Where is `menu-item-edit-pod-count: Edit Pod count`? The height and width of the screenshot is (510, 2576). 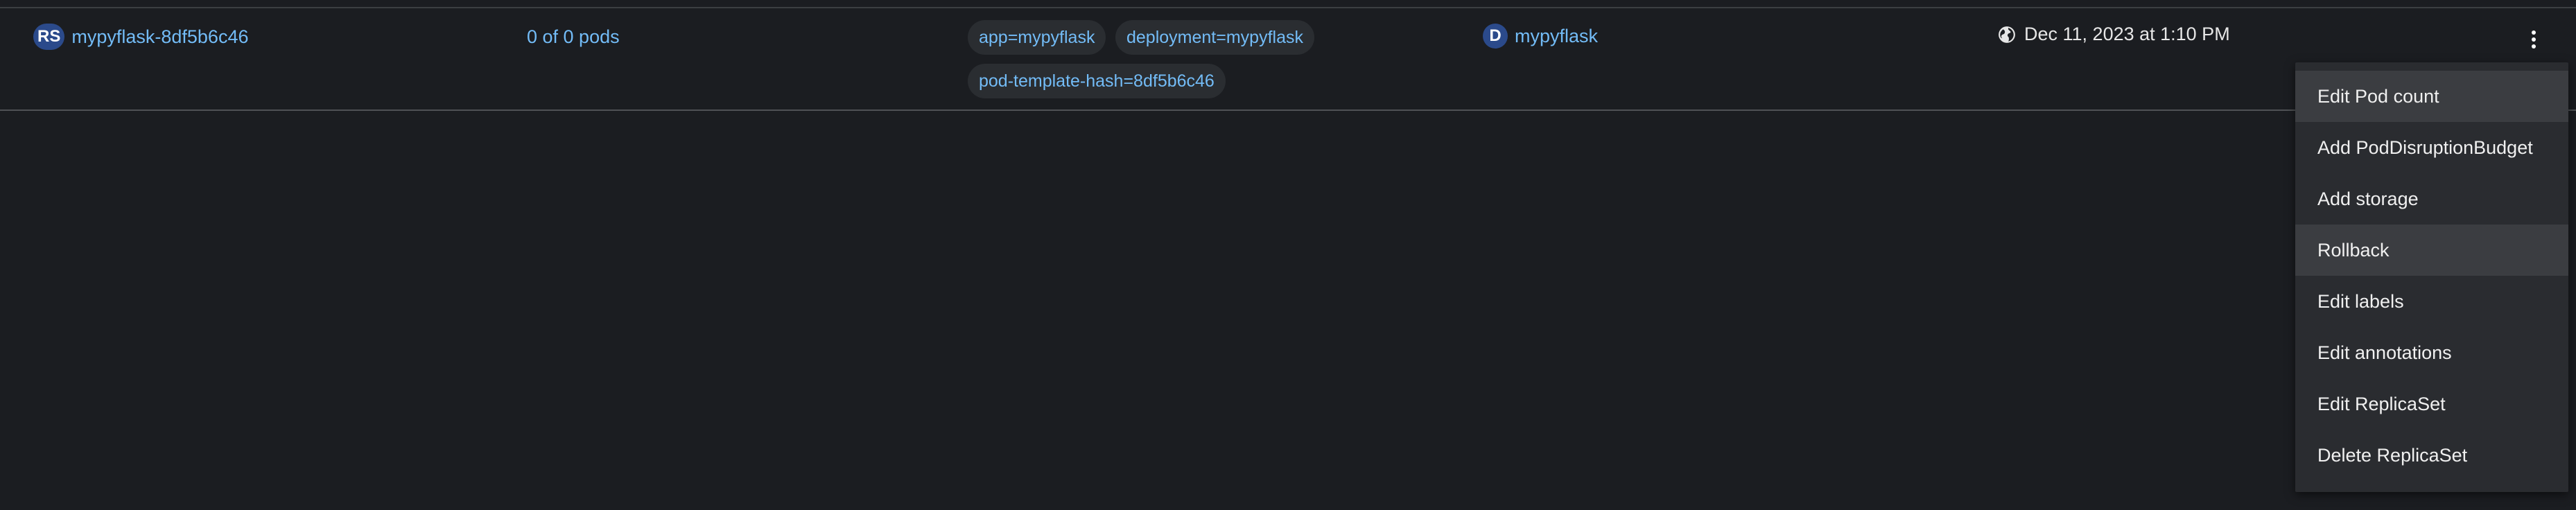
menu-item-edit-pod-count: Edit Pod count is located at coordinates (2431, 96).